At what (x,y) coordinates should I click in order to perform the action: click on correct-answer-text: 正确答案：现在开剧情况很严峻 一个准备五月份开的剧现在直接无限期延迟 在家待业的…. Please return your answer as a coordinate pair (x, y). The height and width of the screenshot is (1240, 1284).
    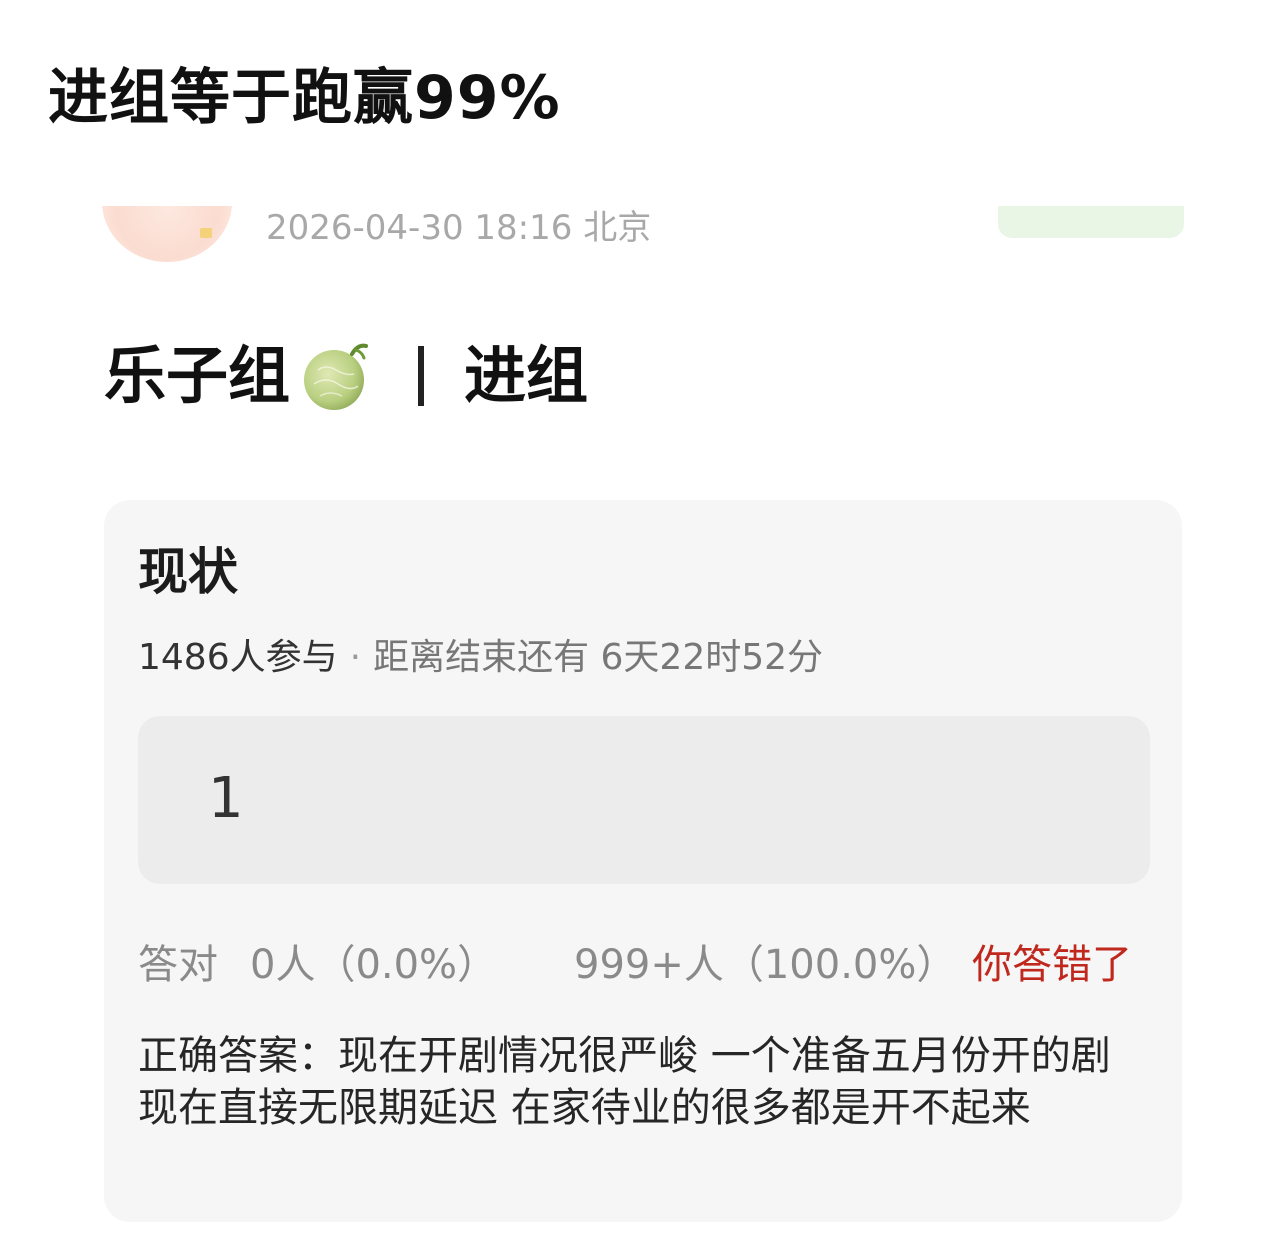
    Looking at the image, I should click on (624, 1082).